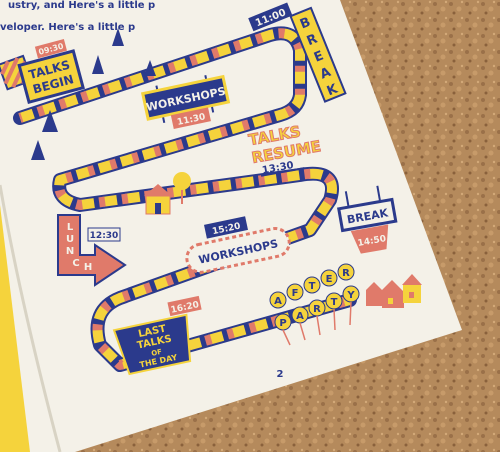 Image resolution: width=500 pixels, height=452 pixels. What do you see at coordinates (278, 301) in the screenshot?
I see `after-letter-a: A` at bounding box center [278, 301].